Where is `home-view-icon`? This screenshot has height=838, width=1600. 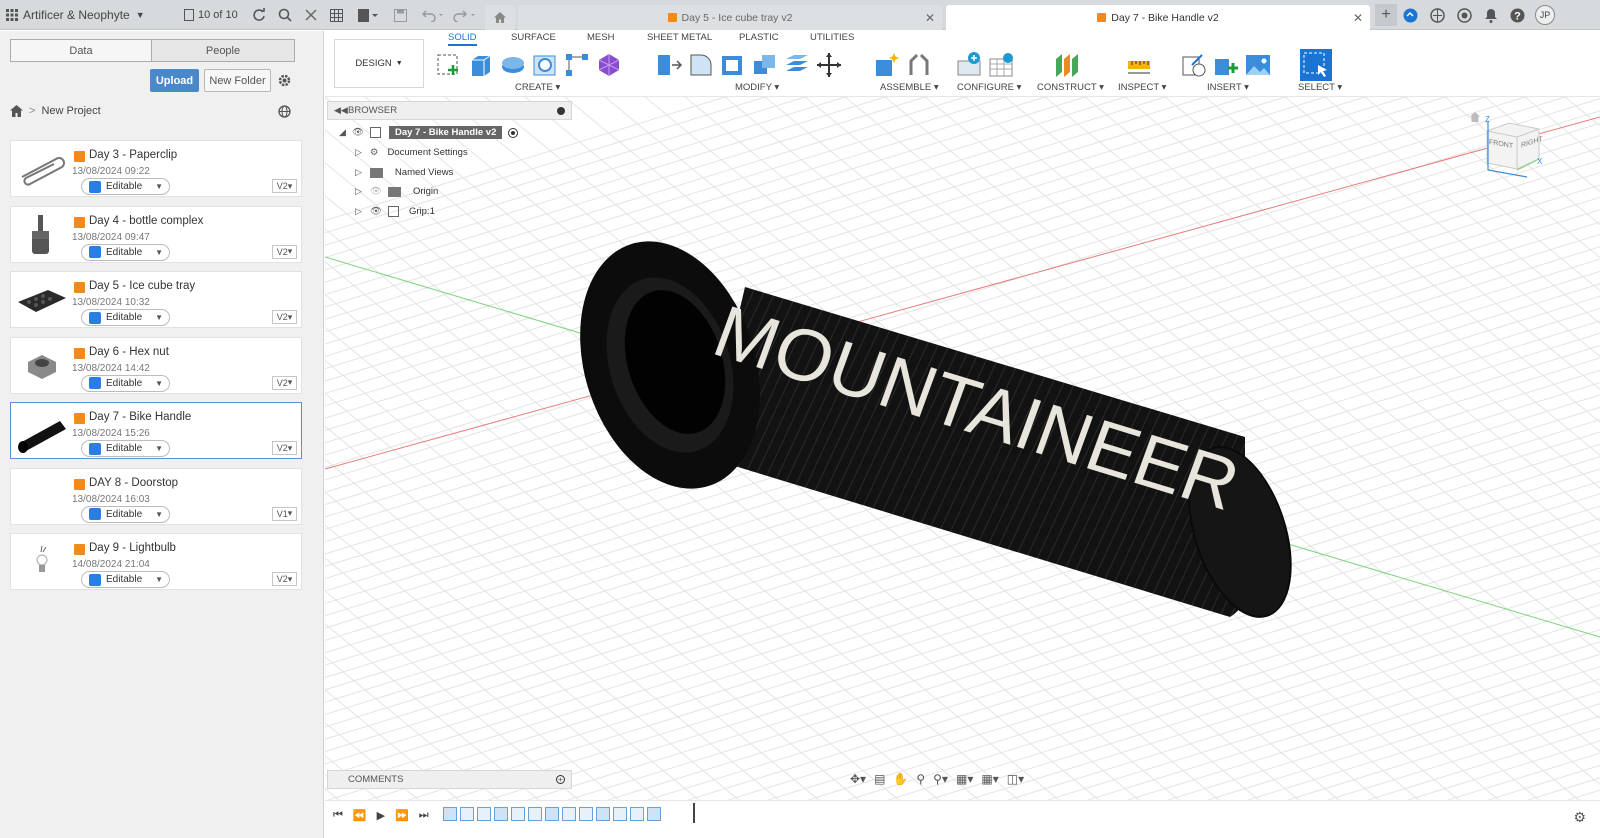
home-view-icon is located at coordinates (1475, 117).